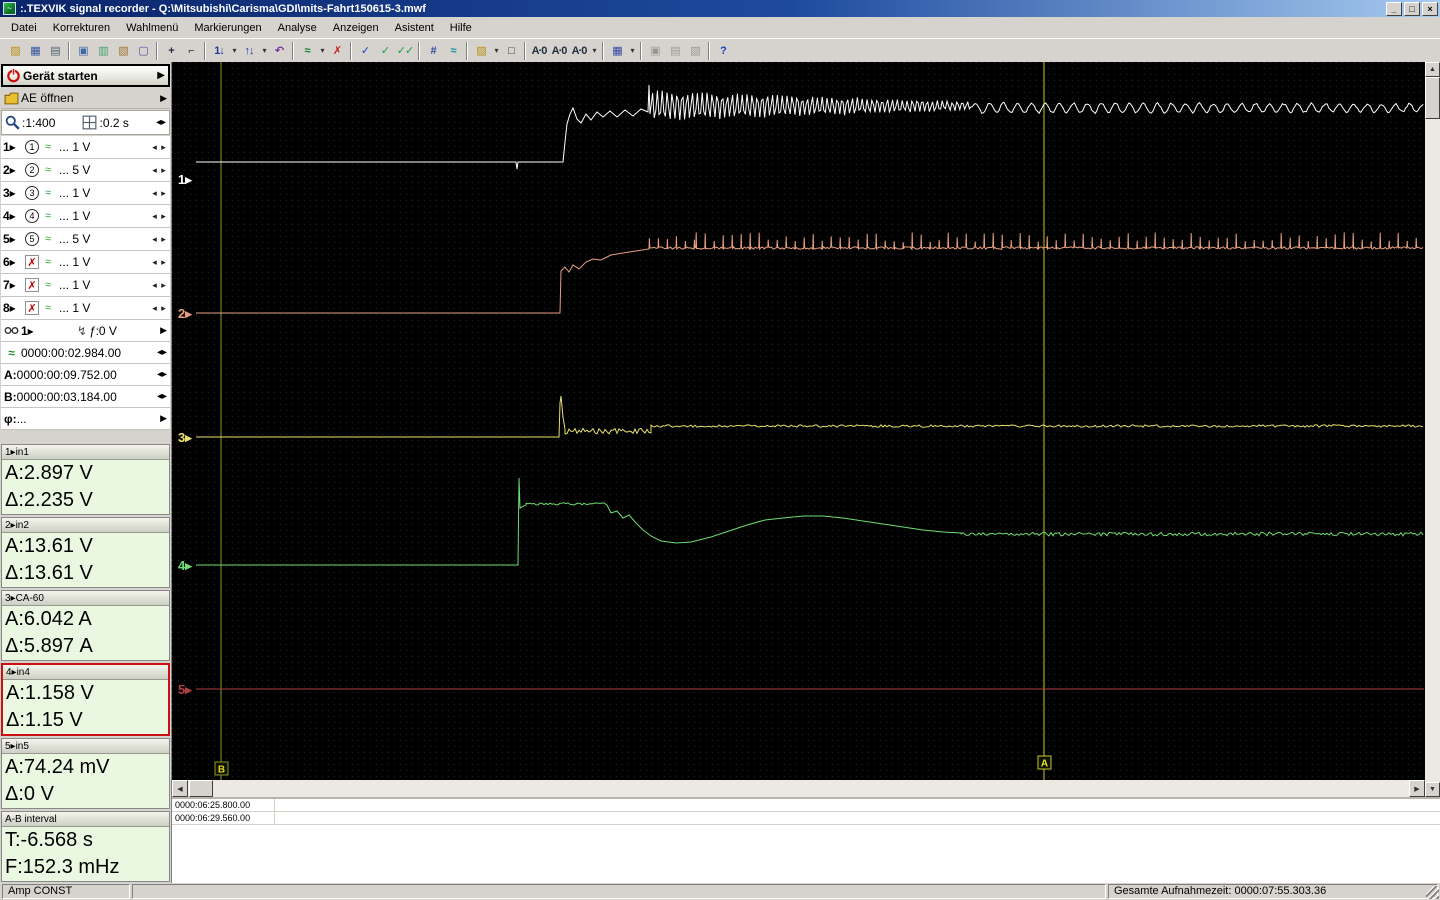  What do you see at coordinates (1432, 892) in the screenshot?
I see `resize-grip` at bounding box center [1432, 892].